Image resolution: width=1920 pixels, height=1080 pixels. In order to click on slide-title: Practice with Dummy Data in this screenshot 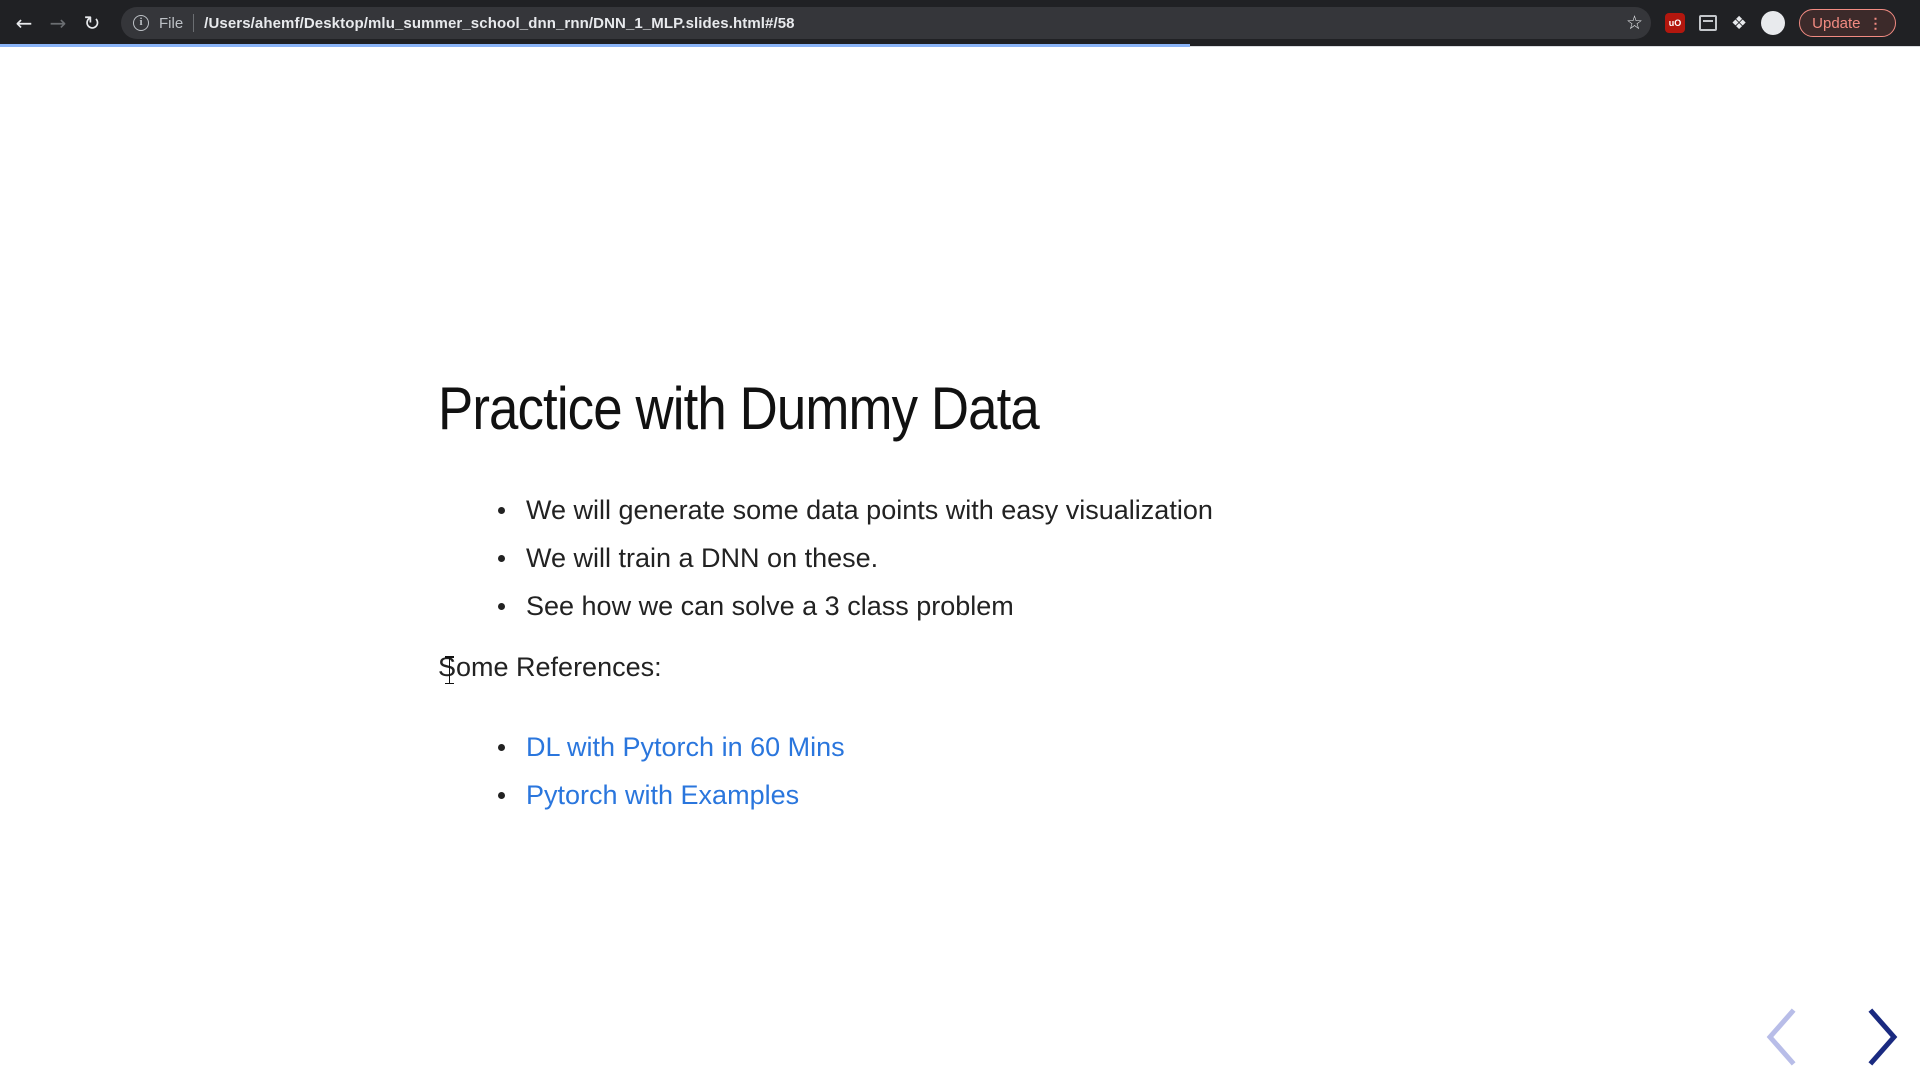, I will do `click(739, 408)`.